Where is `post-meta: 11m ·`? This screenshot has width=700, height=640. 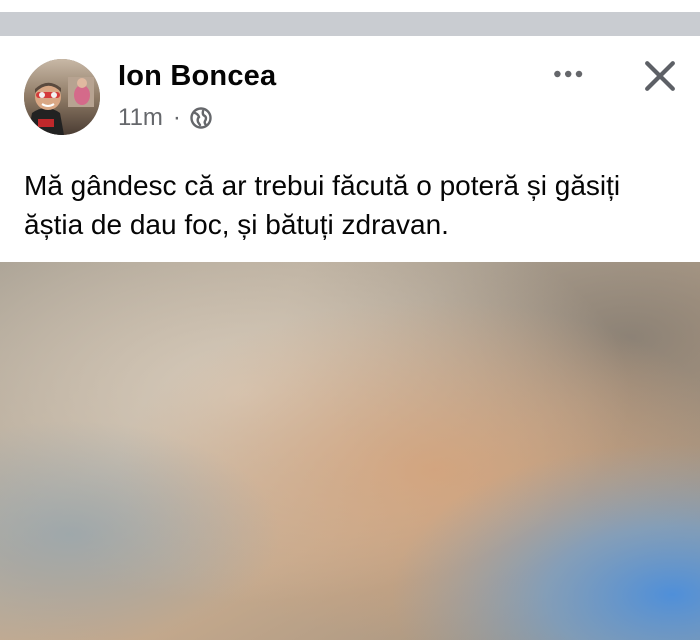
post-meta: 11m · is located at coordinates (165, 118).